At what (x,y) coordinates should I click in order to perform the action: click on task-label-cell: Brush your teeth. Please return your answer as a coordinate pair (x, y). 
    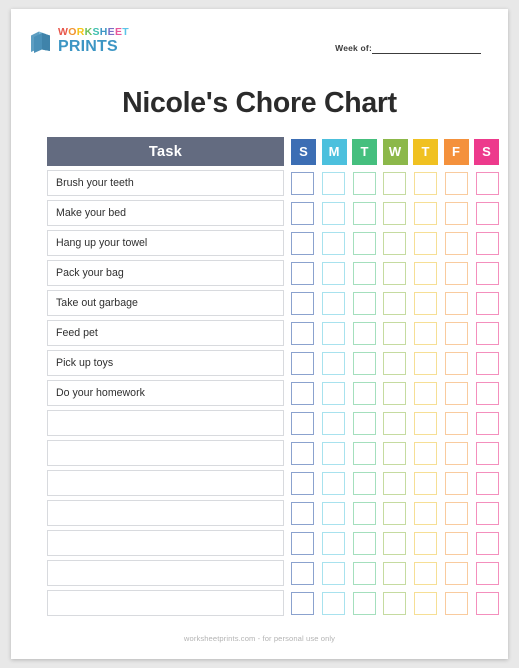
    Looking at the image, I should click on (165, 183).